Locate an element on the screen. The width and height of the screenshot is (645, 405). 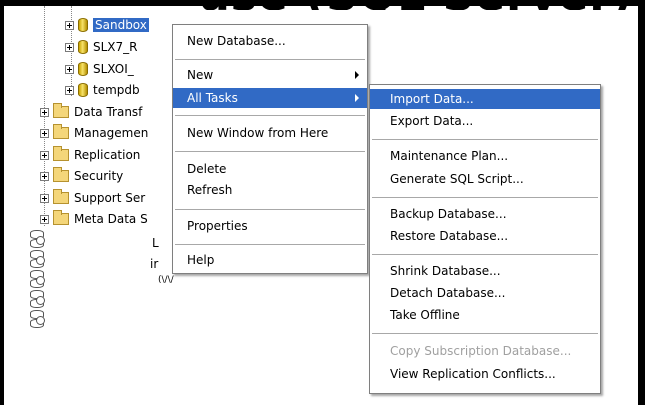
menu-item-help: Help is located at coordinates (270, 260).